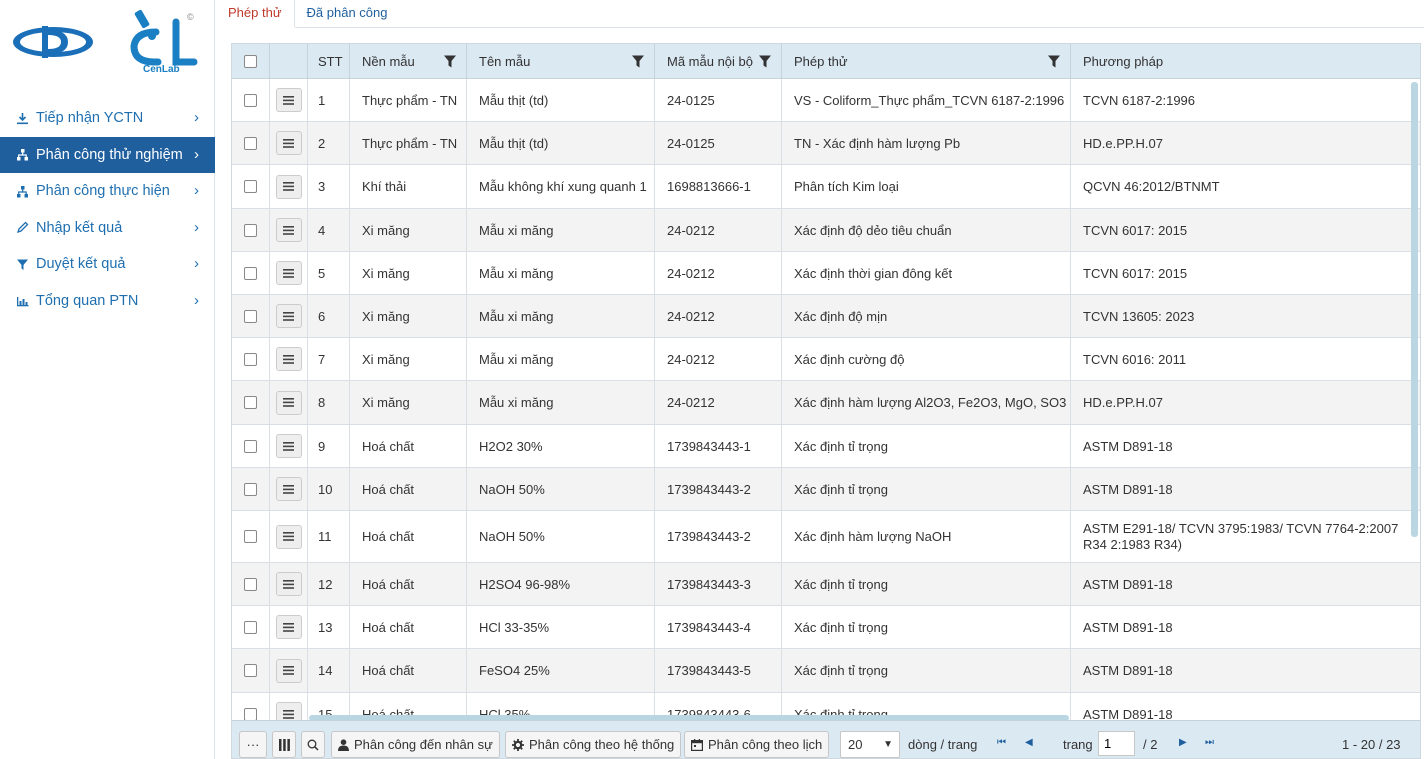  Describe the element at coordinates (408, 61) in the screenshot. I see `header-nen-mau: Nền mẫu` at that location.